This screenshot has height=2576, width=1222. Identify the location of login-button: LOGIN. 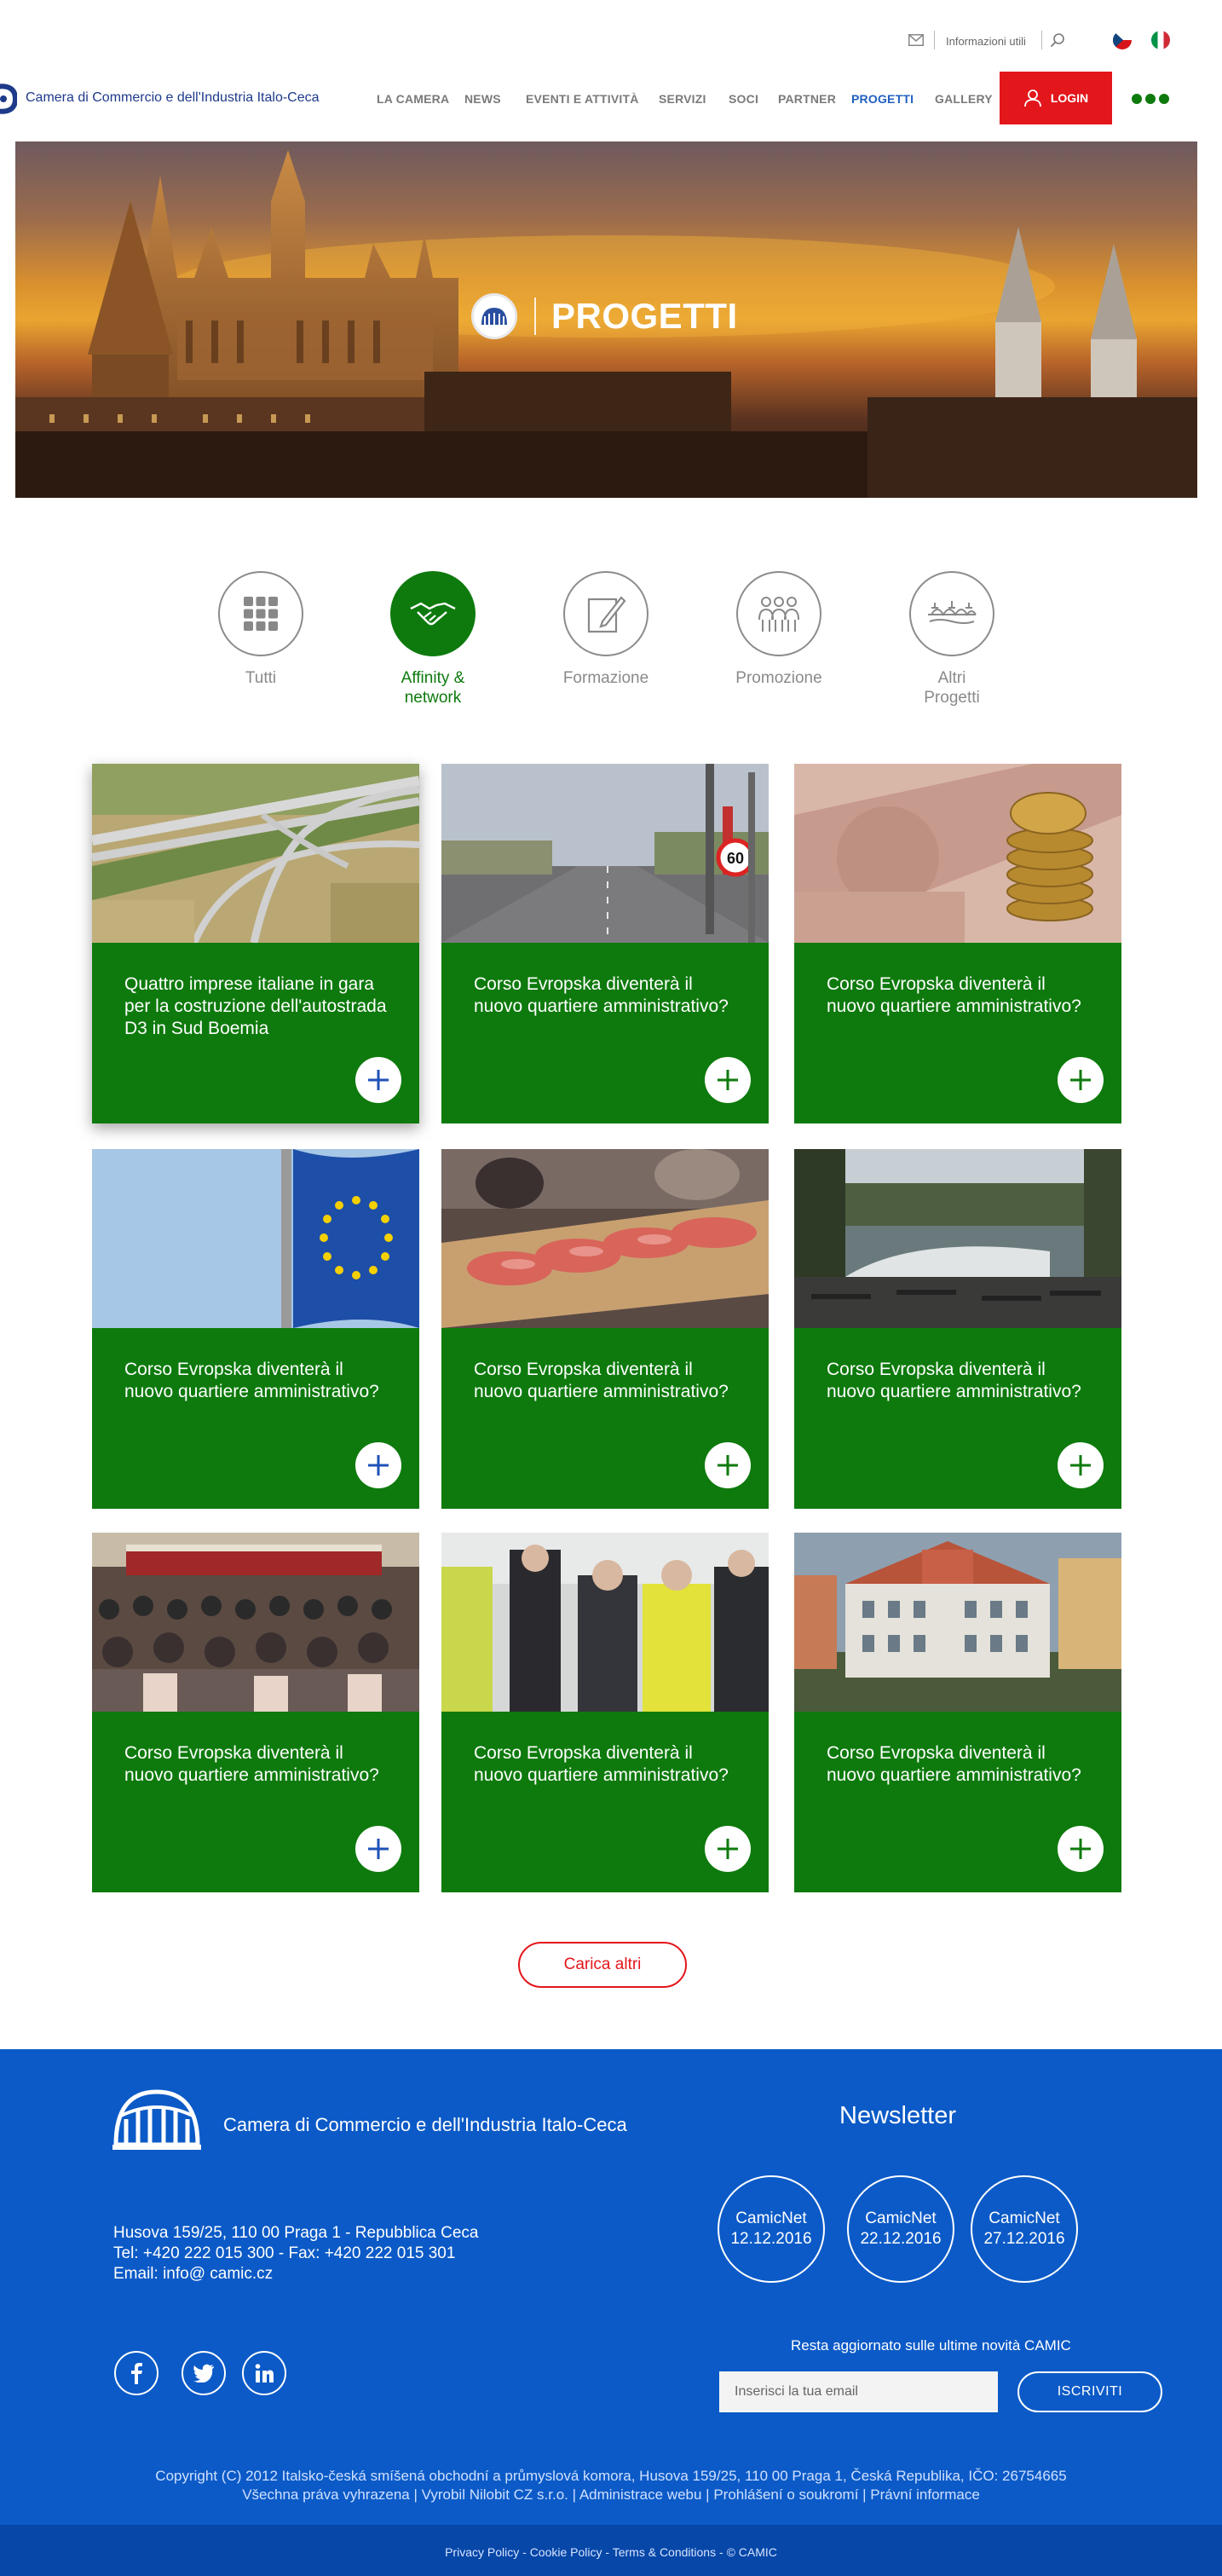
(1056, 98).